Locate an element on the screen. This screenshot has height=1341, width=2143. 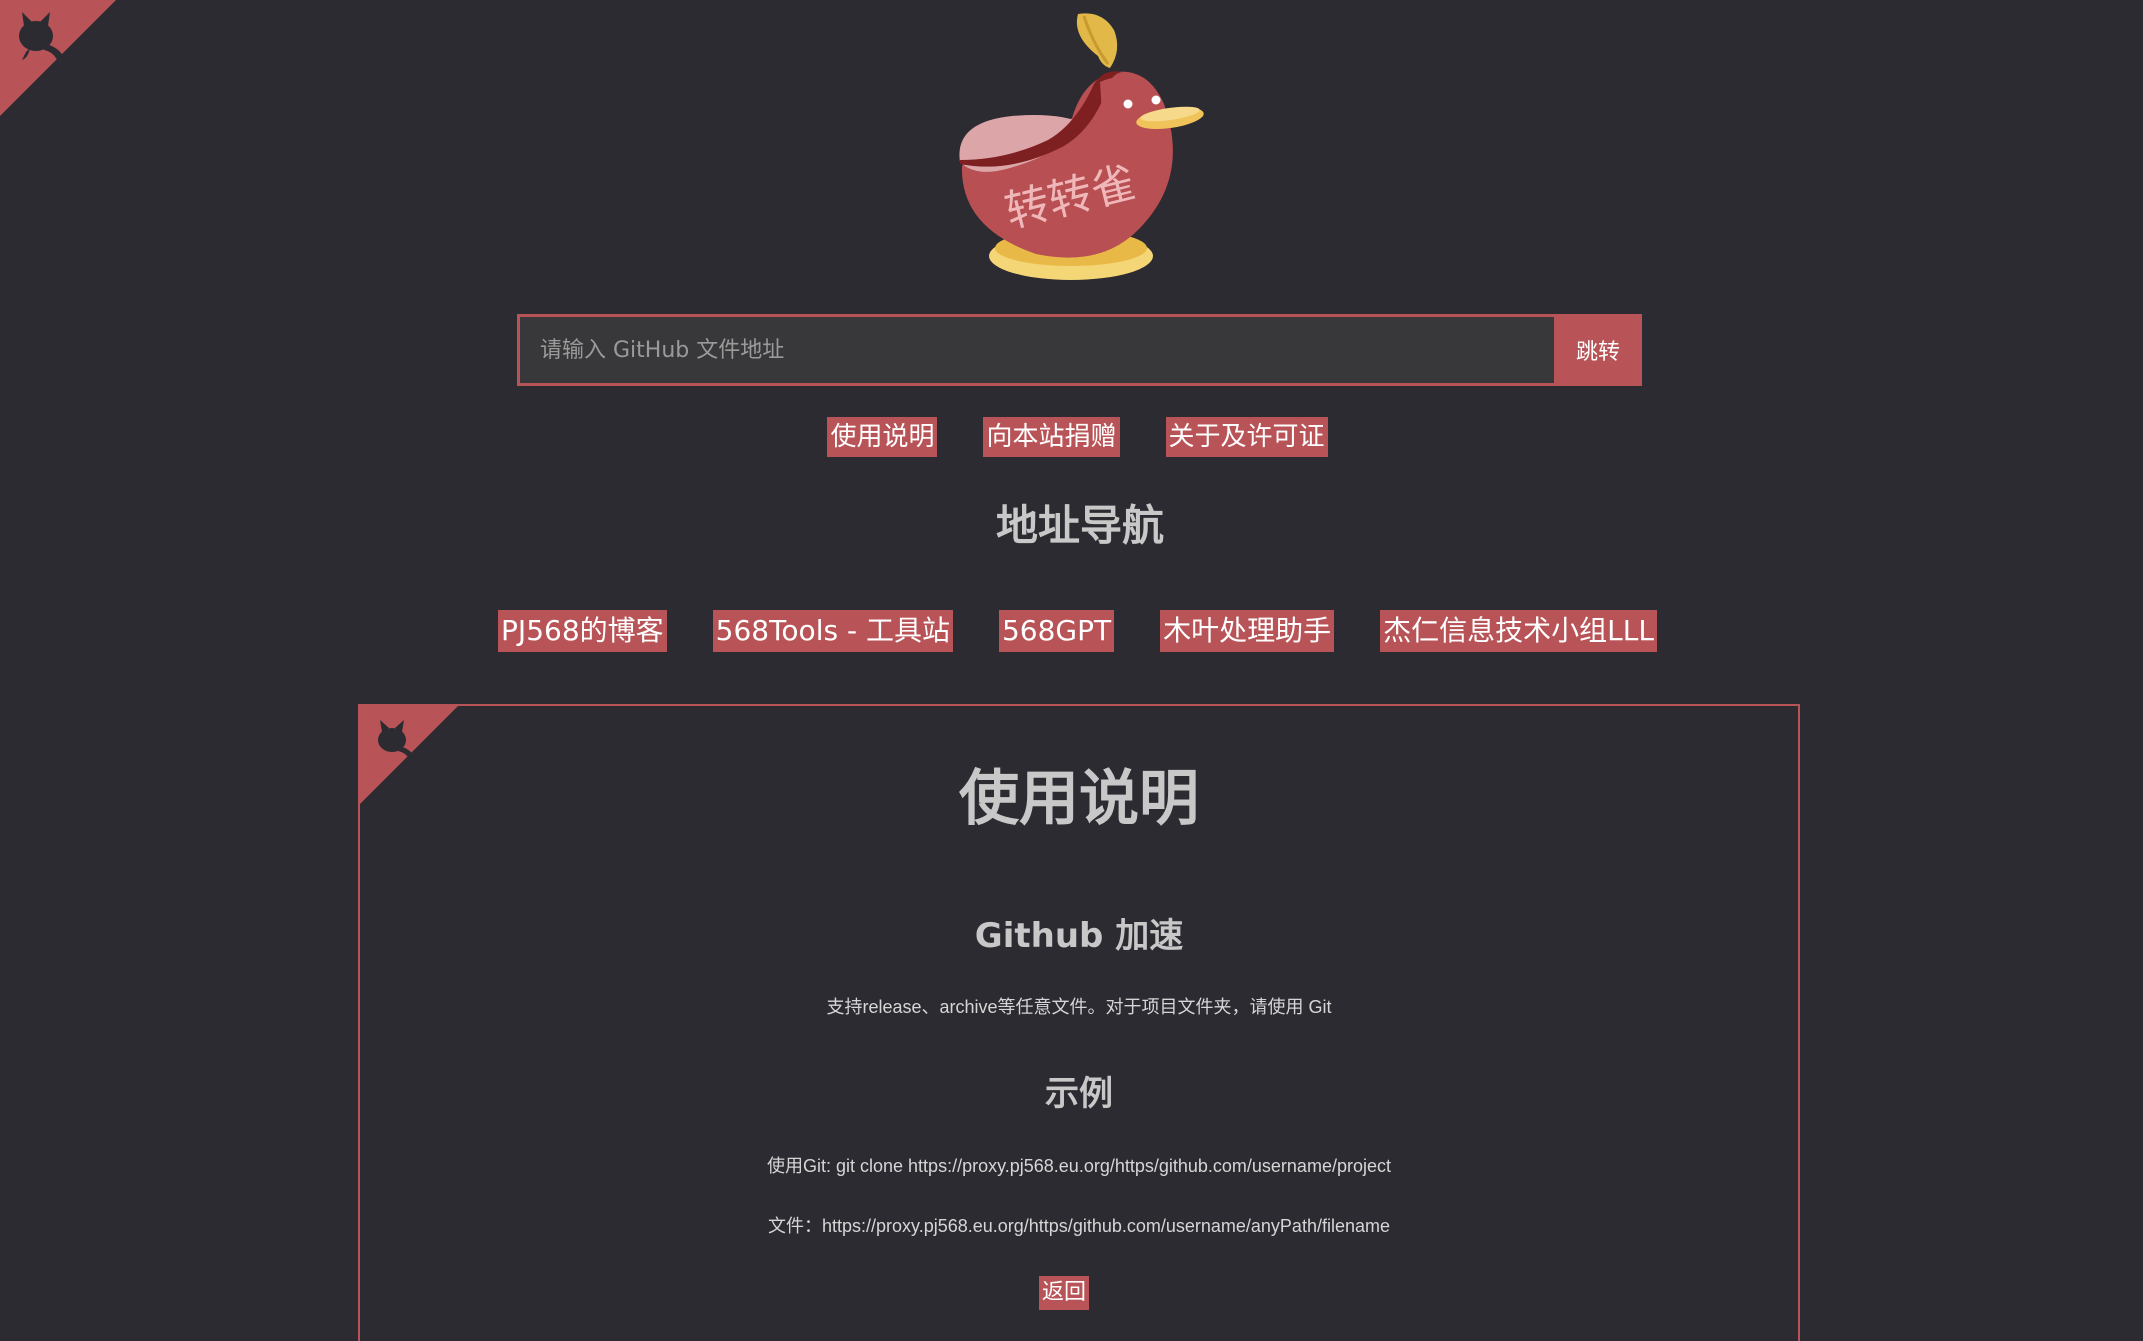
nav-title: 地址导航 is located at coordinates (1079, 525).